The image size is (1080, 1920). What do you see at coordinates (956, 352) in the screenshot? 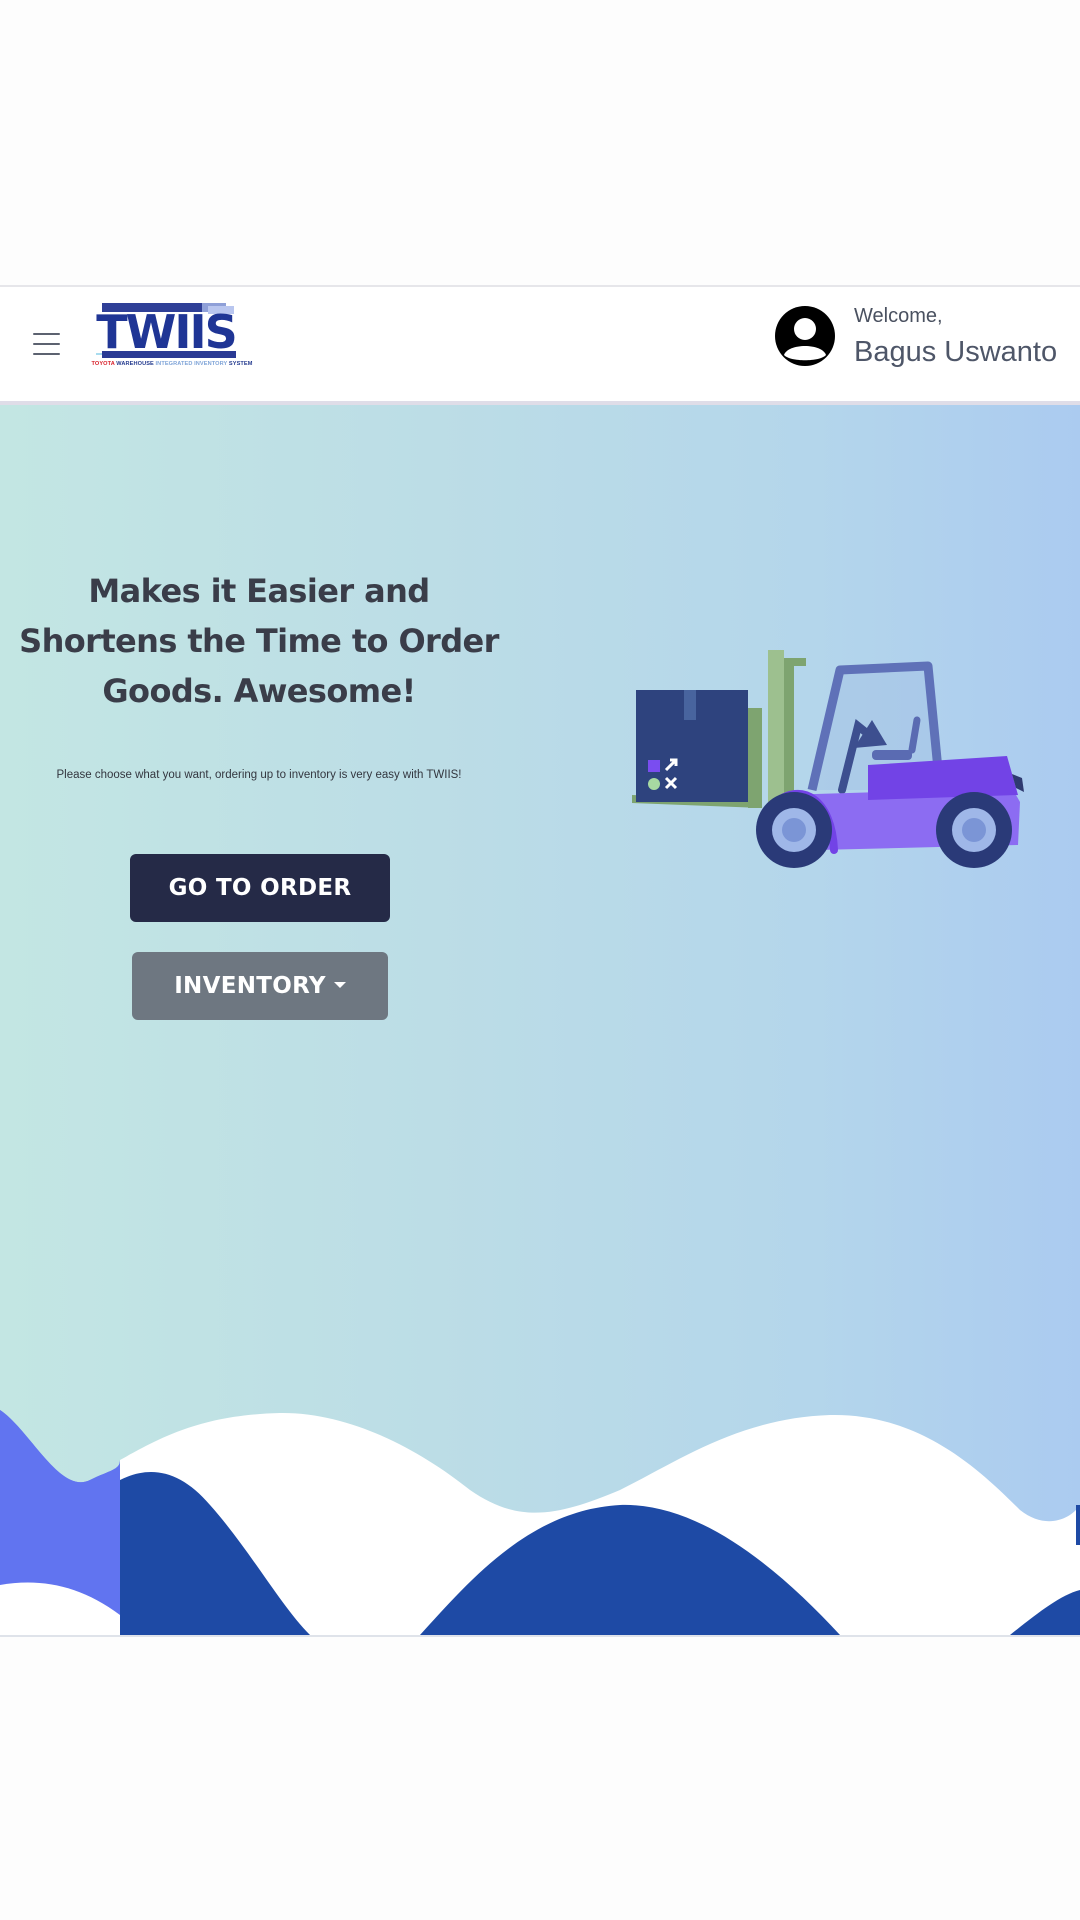
I see `user-name: Bagus Uswanto` at bounding box center [956, 352].